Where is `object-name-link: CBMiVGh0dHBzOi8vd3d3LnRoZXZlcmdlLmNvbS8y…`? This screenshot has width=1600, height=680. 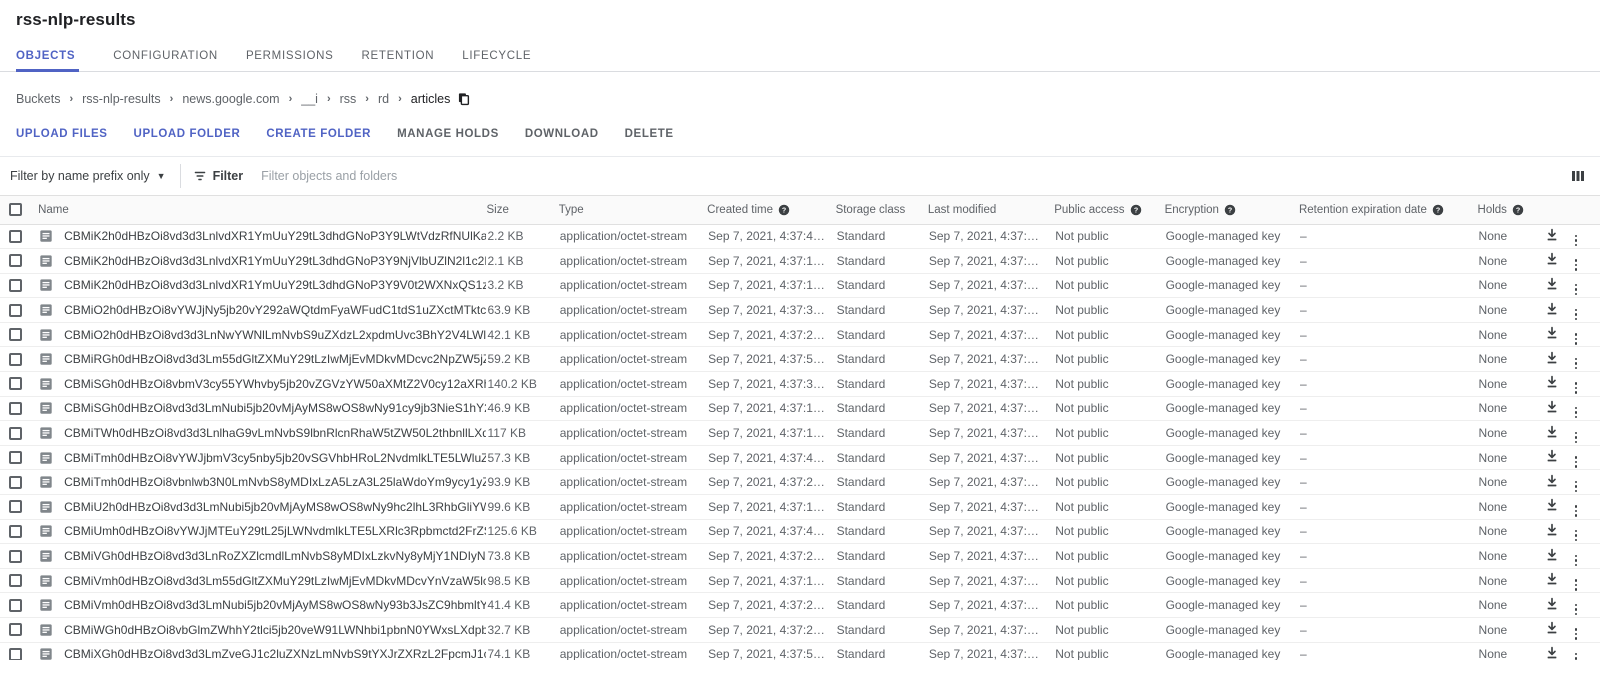
object-name-link: CBMiVGh0dHBzOi8vd3d3LnRoZXZlcmdlLmNvbS8y… is located at coordinates (274, 556).